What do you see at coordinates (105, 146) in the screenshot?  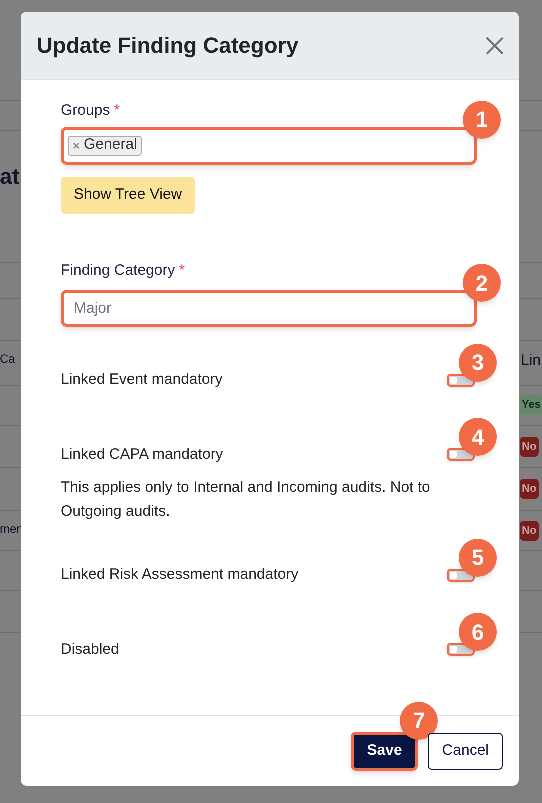 I see `tag-chip: × General` at bounding box center [105, 146].